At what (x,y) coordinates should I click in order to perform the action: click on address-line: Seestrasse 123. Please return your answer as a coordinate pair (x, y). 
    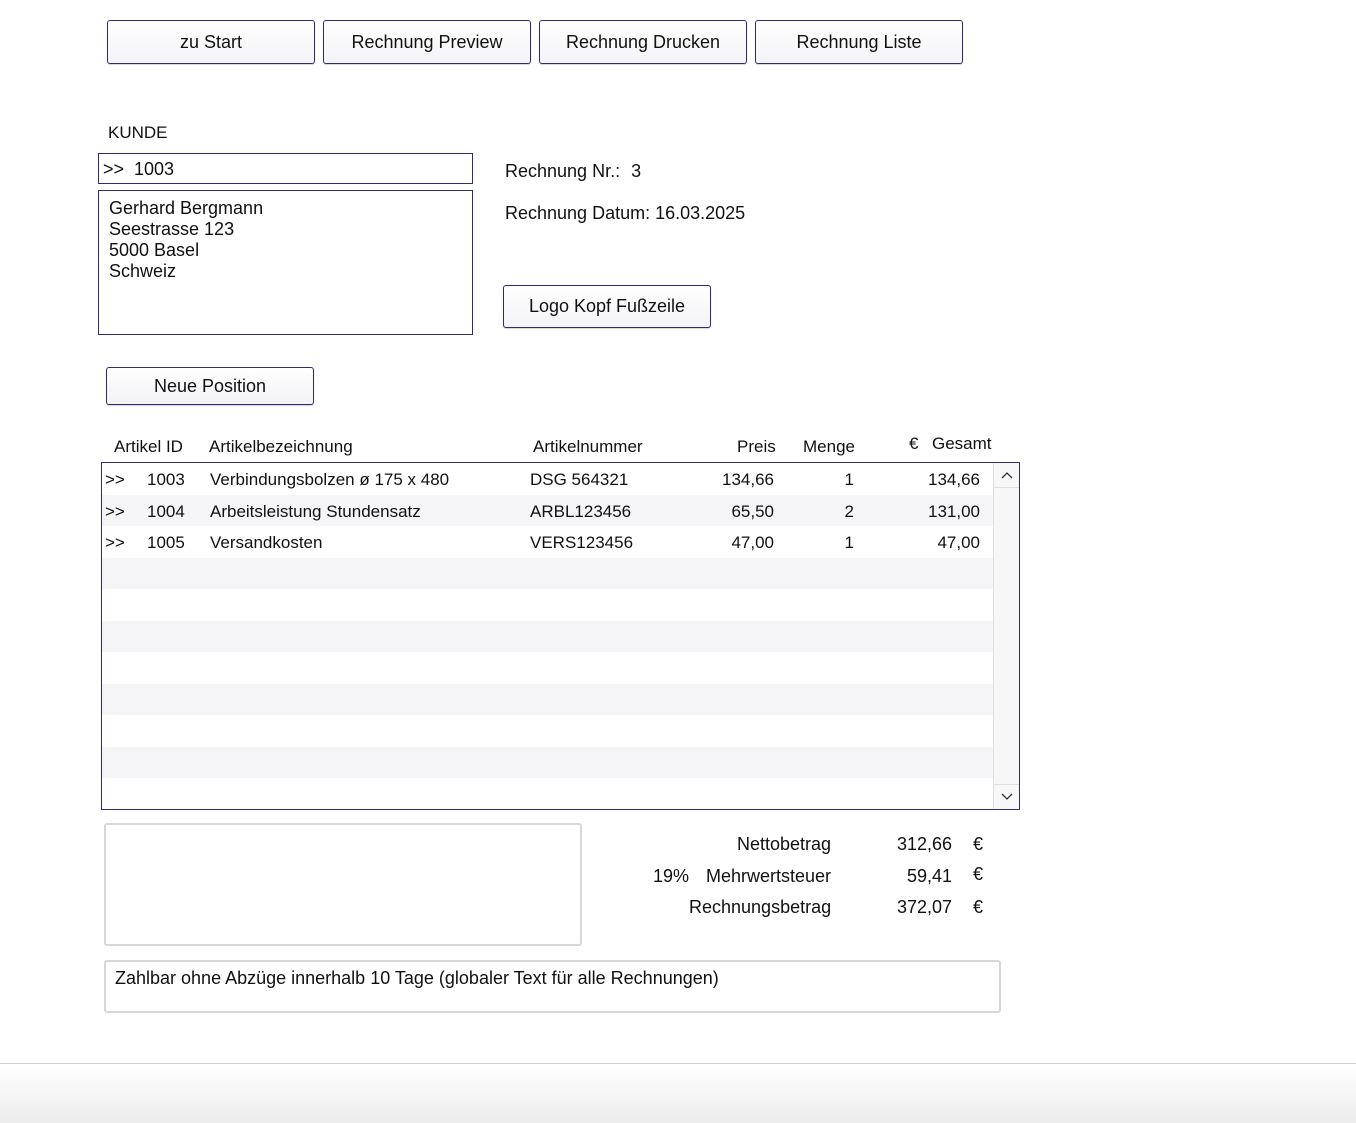
    Looking at the image, I should click on (172, 229).